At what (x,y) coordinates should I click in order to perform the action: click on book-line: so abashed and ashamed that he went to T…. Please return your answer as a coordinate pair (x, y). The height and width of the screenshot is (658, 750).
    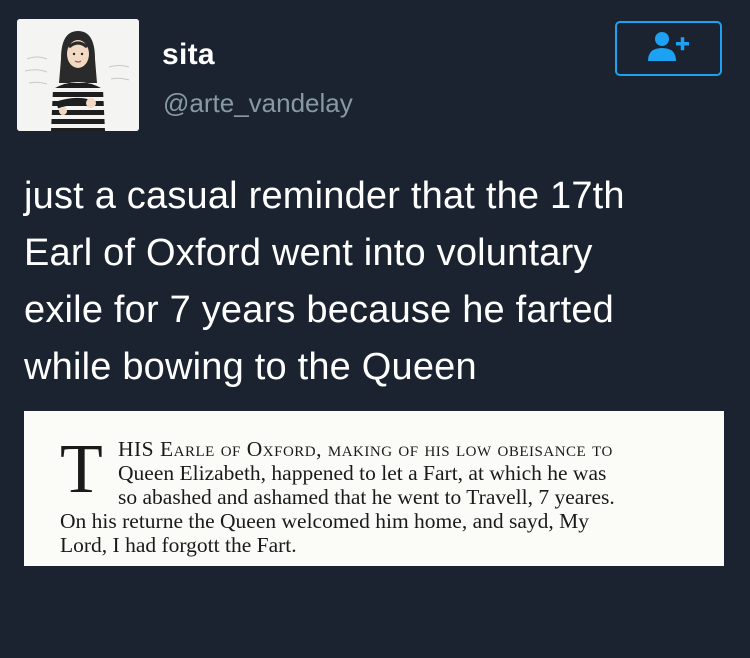
    Looking at the image, I should click on (366, 497).